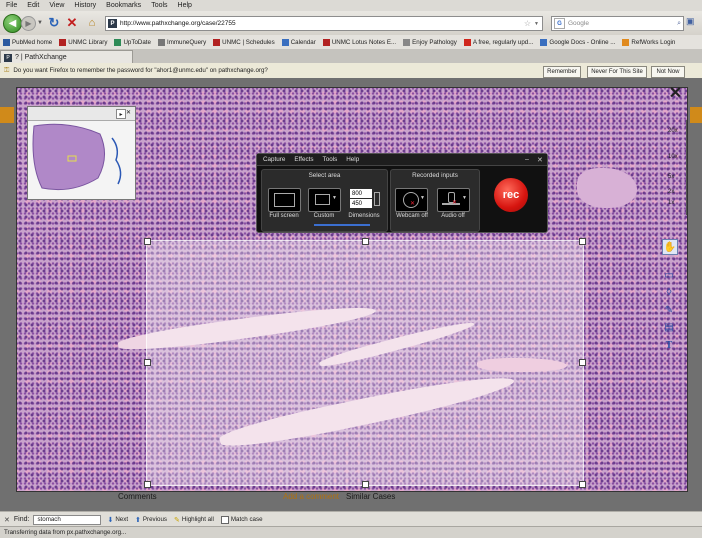 Image resolution: width=702 pixels, height=538 pixels. I want to click on find-previous-button: ⬆ Previous, so click(151, 520).